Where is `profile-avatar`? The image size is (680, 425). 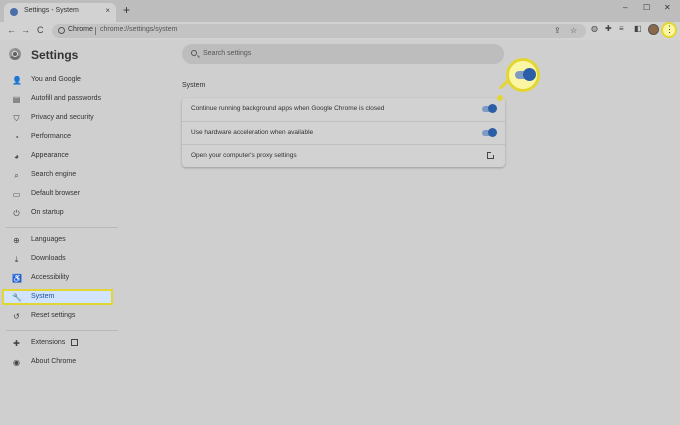 profile-avatar is located at coordinates (653, 29).